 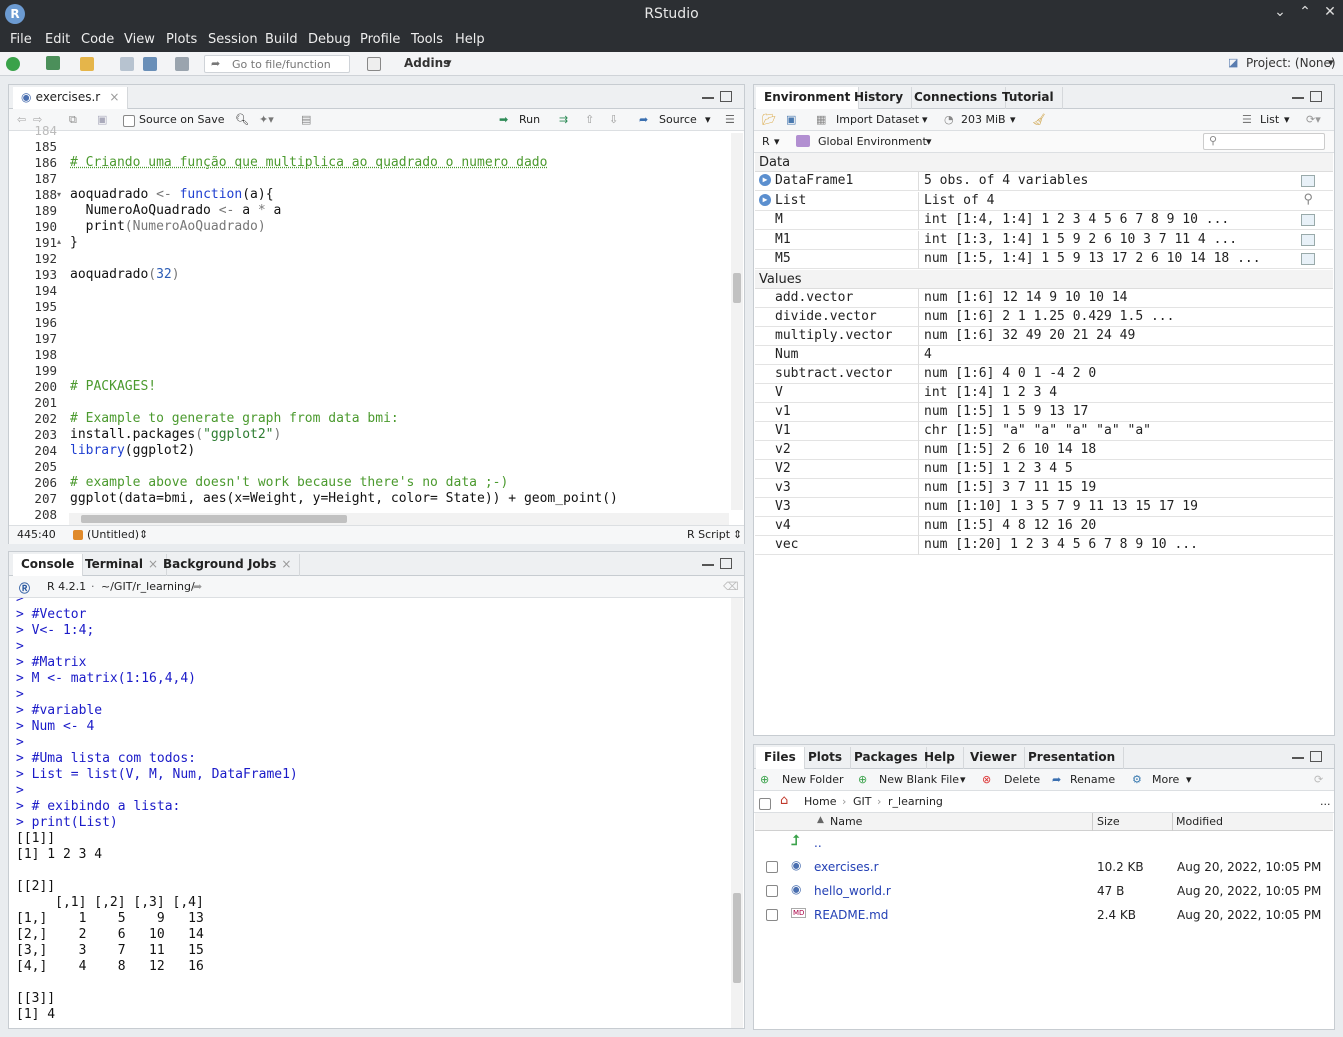 I want to click on project-dropdown-icon: ▾, so click(x=1331, y=62).